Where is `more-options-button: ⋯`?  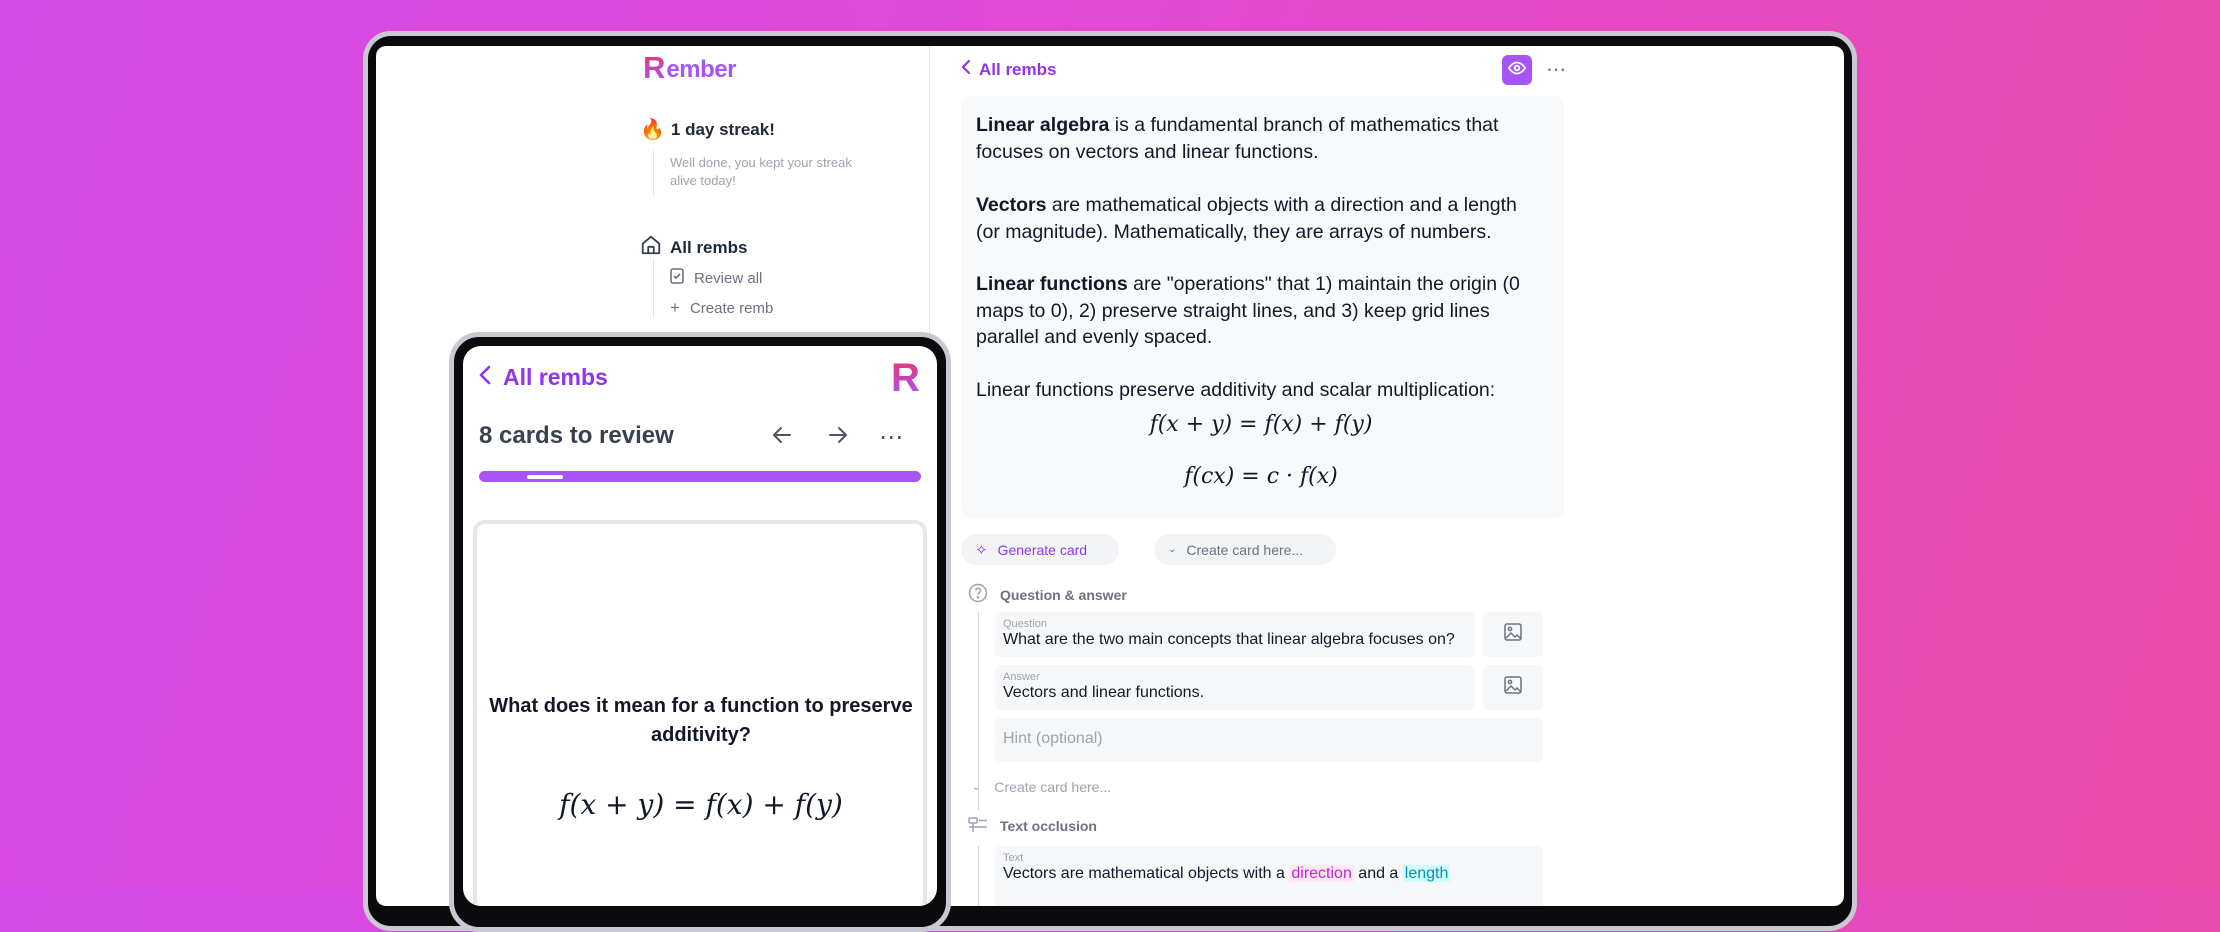
more-options-button: ⋯ is located at coordinates (1556, 69).